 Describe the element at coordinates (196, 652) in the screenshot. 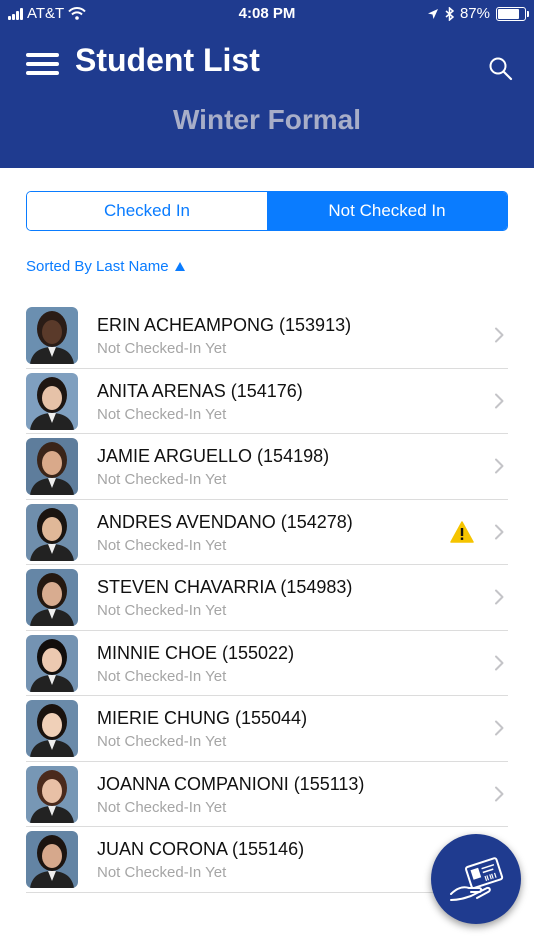

I see `student-name: MINNIE CHOE (155022)` at that location.